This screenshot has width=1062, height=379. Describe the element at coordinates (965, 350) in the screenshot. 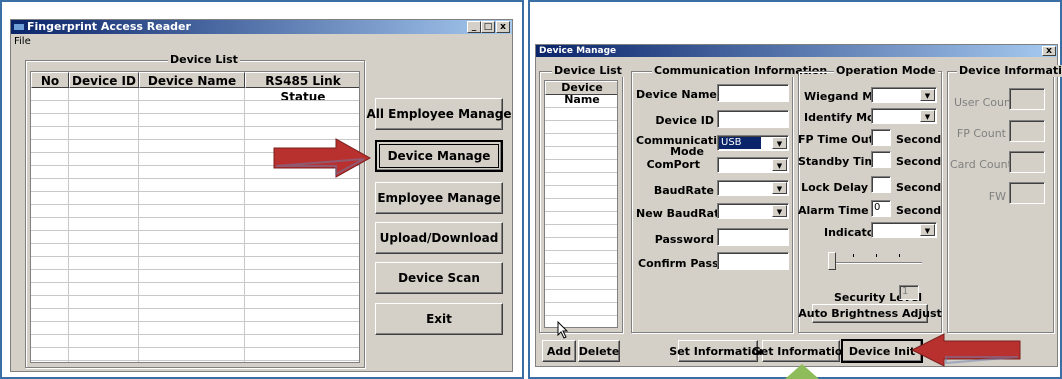

I see `arrow-left-icon` at that location.